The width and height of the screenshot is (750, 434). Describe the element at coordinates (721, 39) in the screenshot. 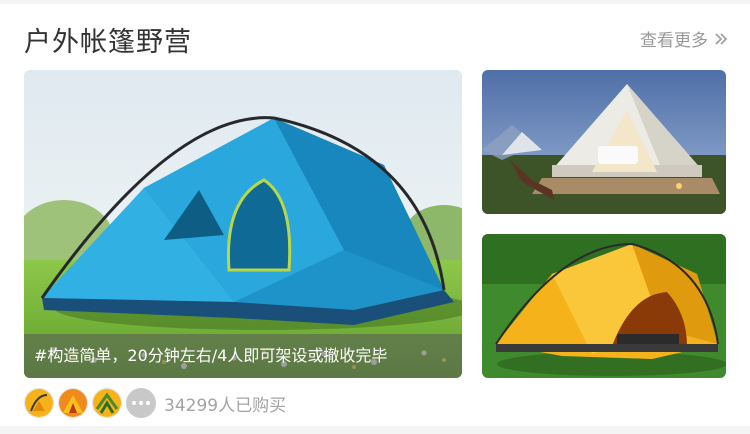

I see `chevron-double-right-icon` at that location.